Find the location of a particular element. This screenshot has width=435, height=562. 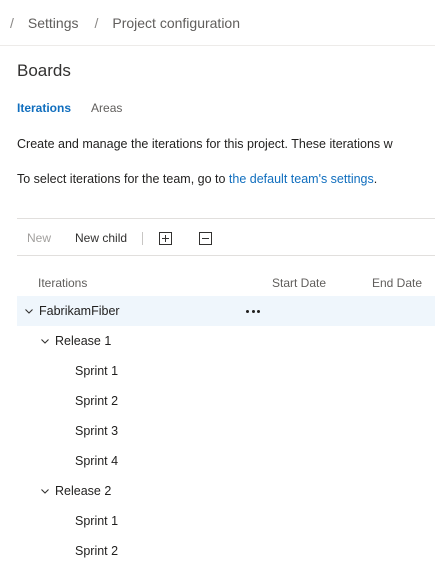

toolbar-divider-bottom is located at coordinates (226, 255).